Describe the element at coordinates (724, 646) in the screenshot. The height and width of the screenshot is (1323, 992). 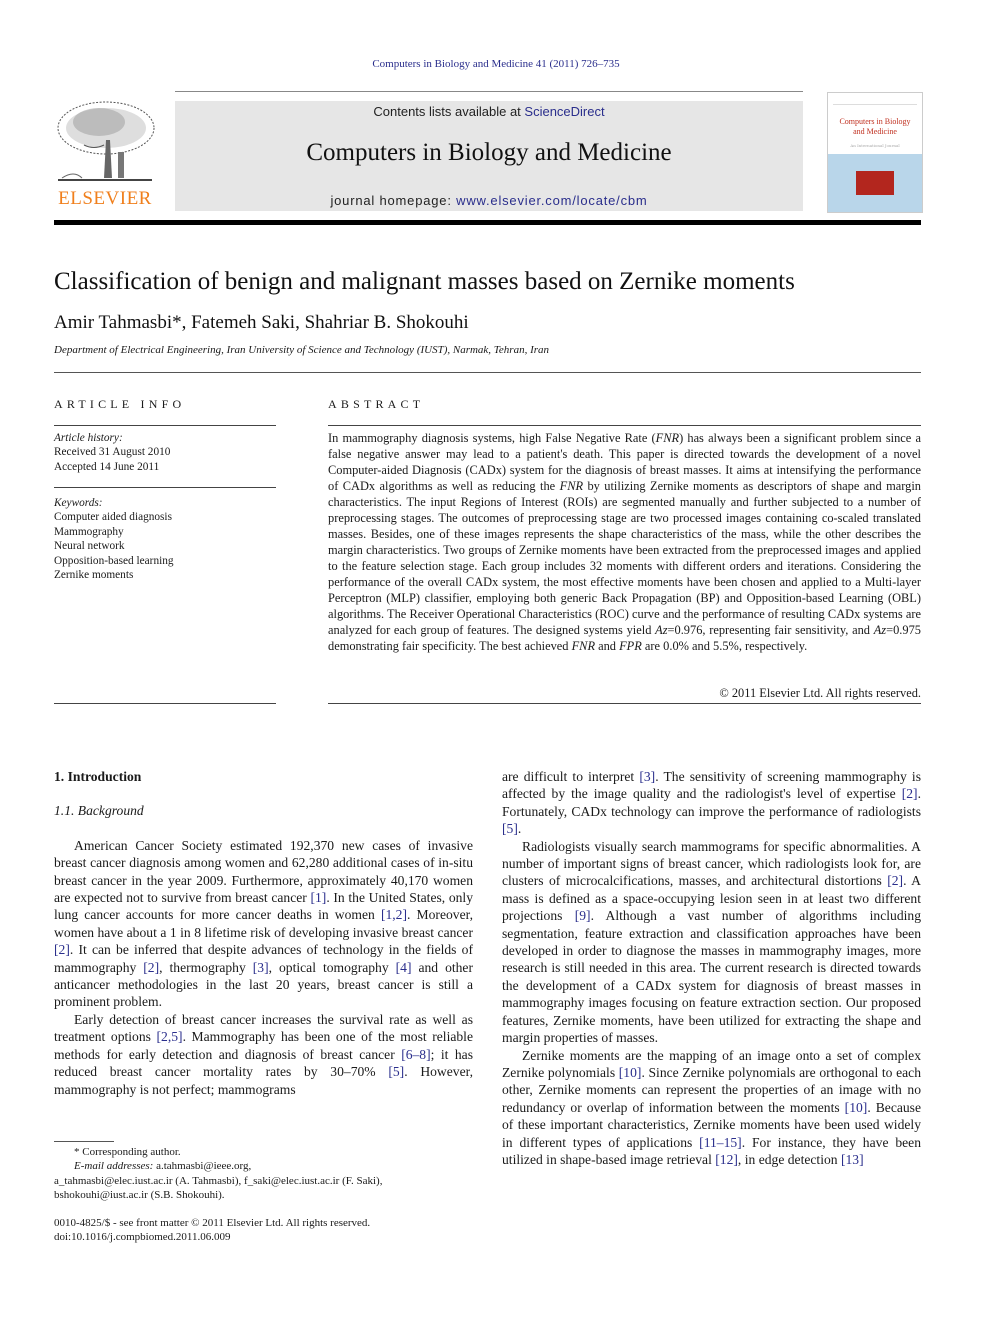
I see `abstract-text-run: are 0.0% and 5.5%, respectively.` at that location.